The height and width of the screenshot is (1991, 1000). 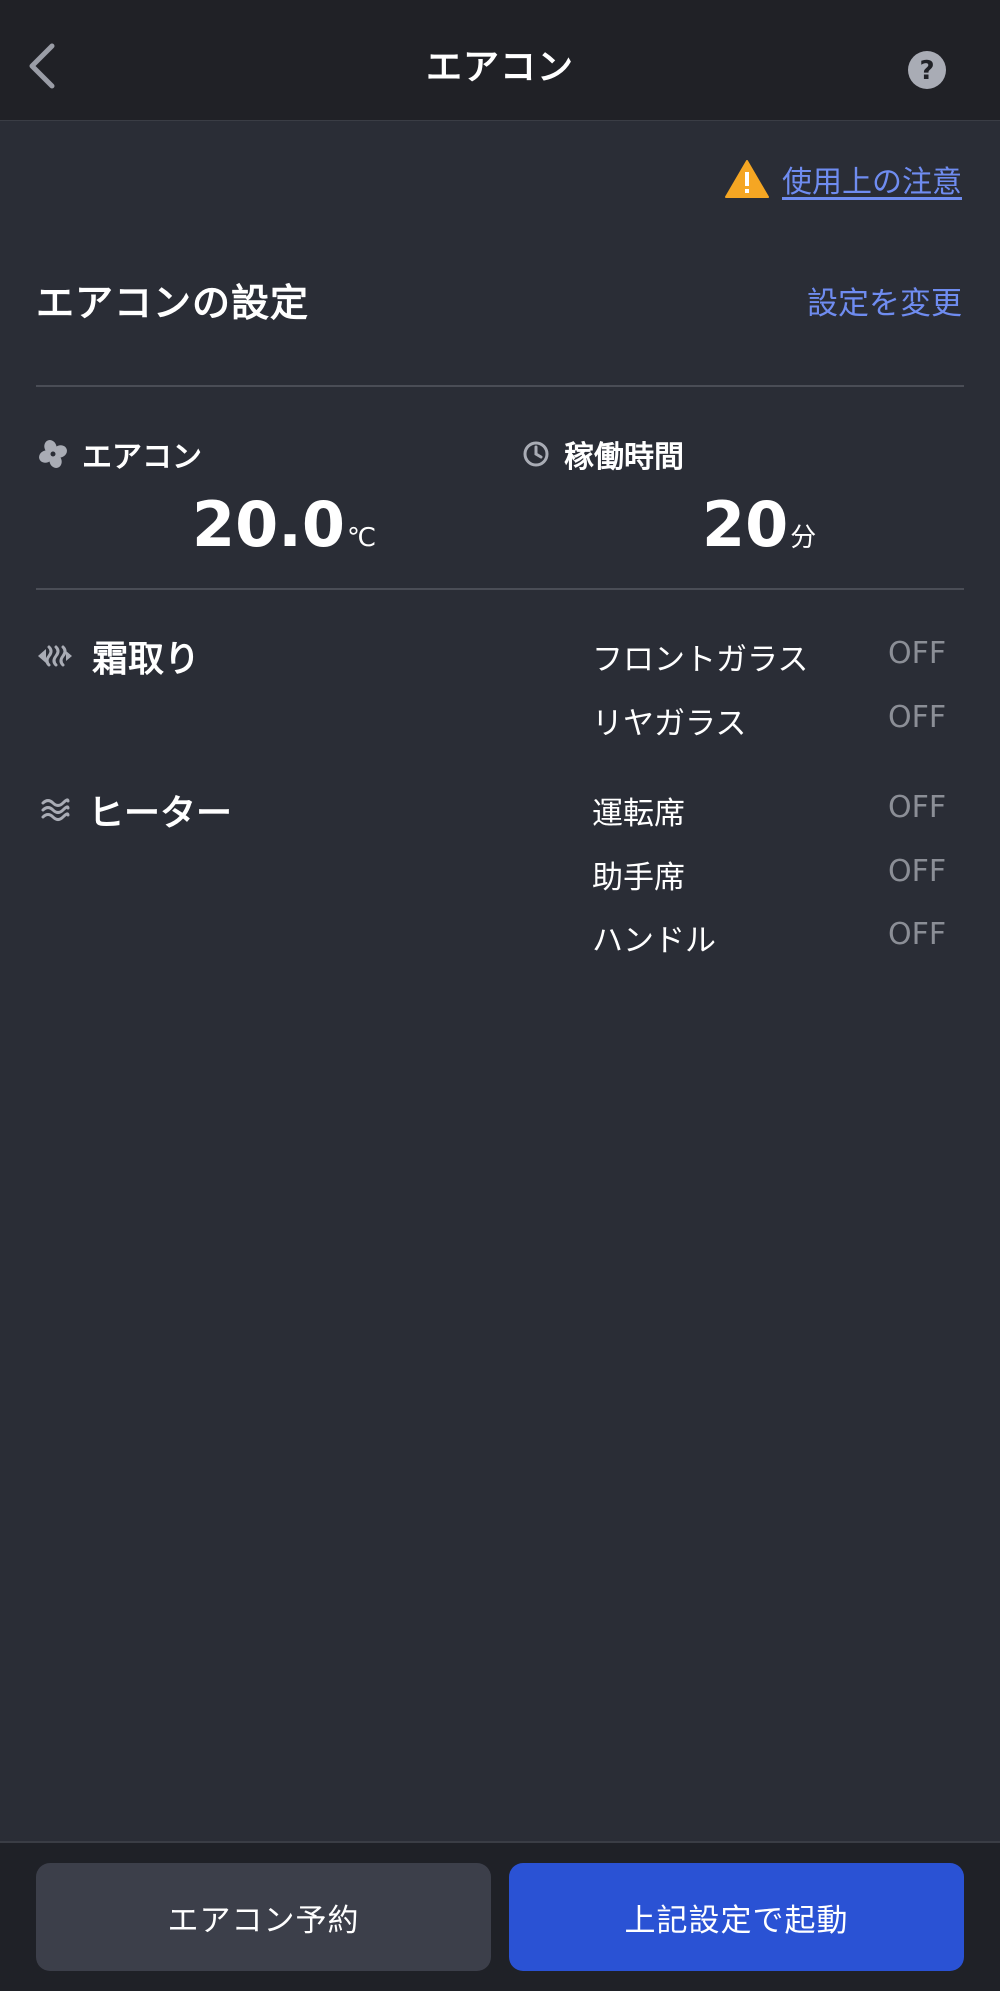 What do you see at coordinates (917, 717) in the screenshot?
I see `rear-glass-status: OFF` at bounding box center [917, 717].